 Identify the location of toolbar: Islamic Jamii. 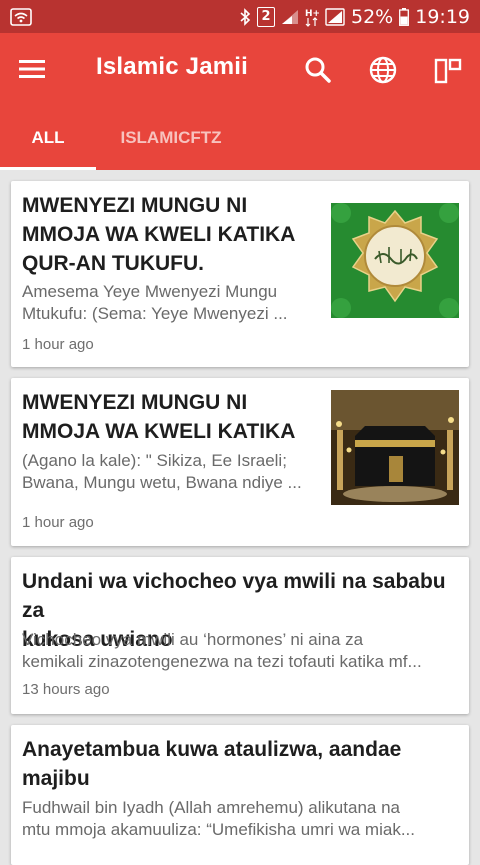
(240, 69).